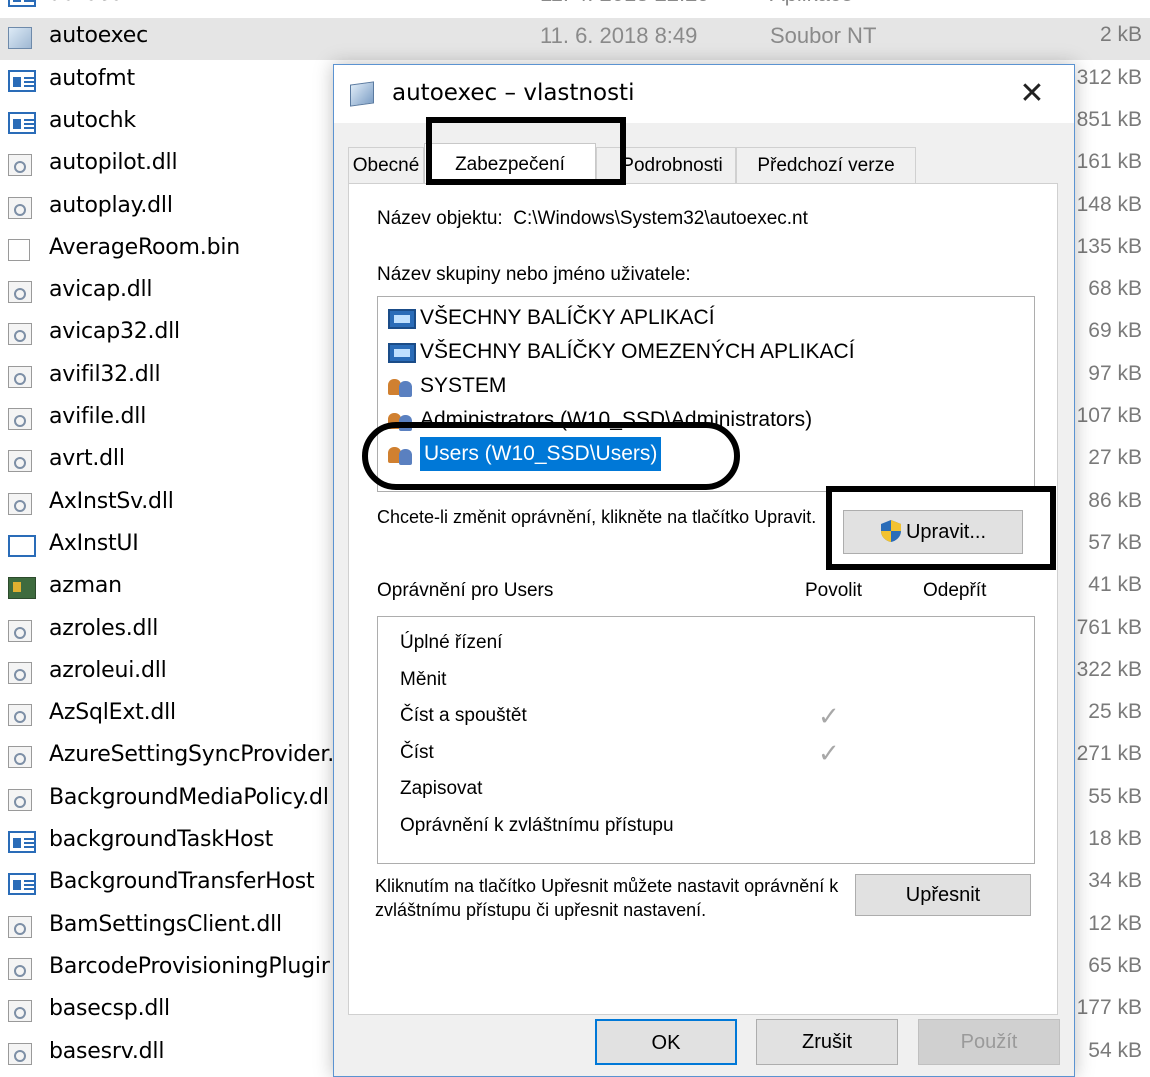  I want to click on tab-general: Obecné, so click(386, 165).